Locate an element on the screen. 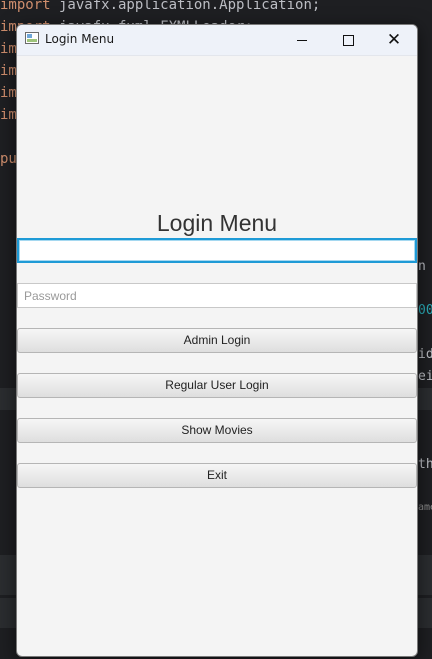  password-input is located at coordinates (217, 295).